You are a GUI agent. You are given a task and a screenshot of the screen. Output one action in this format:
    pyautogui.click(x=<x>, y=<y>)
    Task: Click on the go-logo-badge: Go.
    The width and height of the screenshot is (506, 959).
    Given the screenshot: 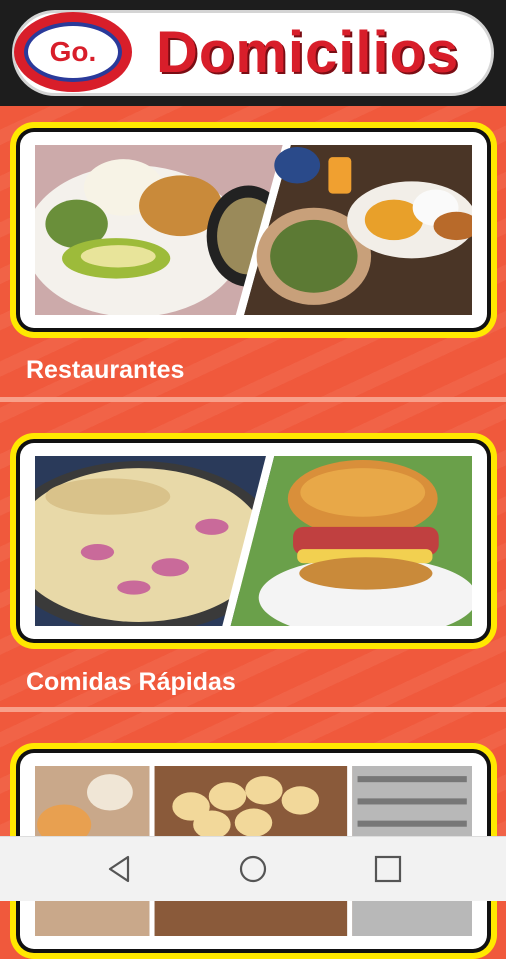 What is the action you would take?
    pyautogui.click(x=73, y=52)
    